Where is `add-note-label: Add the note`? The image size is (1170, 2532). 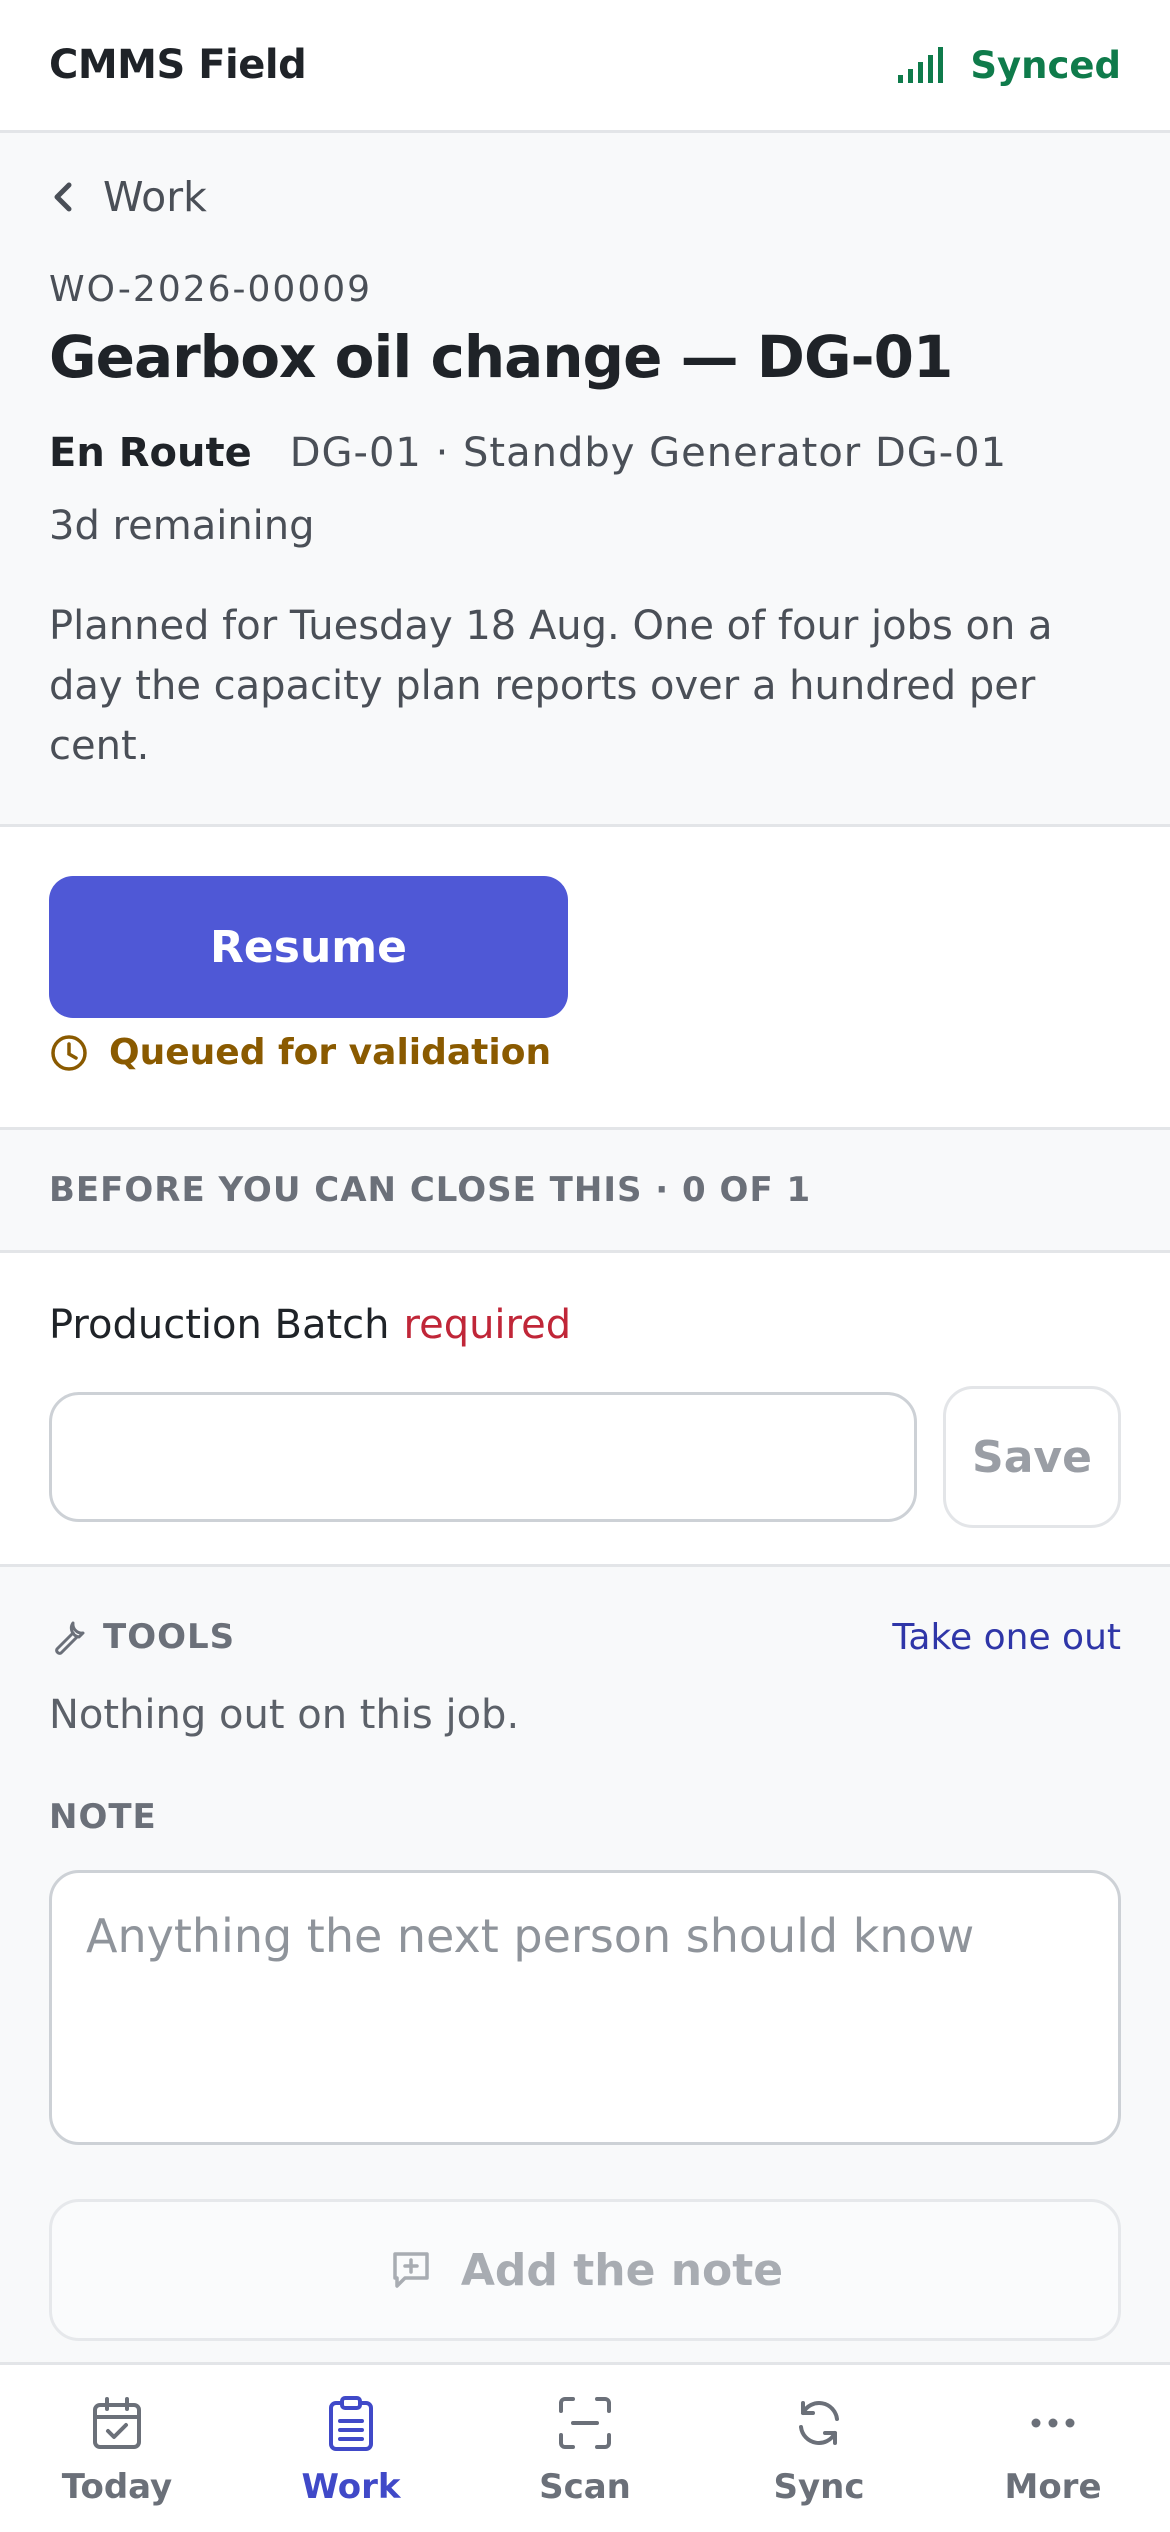 add-note-label: Add the note is located at coordinates (622, 2270).